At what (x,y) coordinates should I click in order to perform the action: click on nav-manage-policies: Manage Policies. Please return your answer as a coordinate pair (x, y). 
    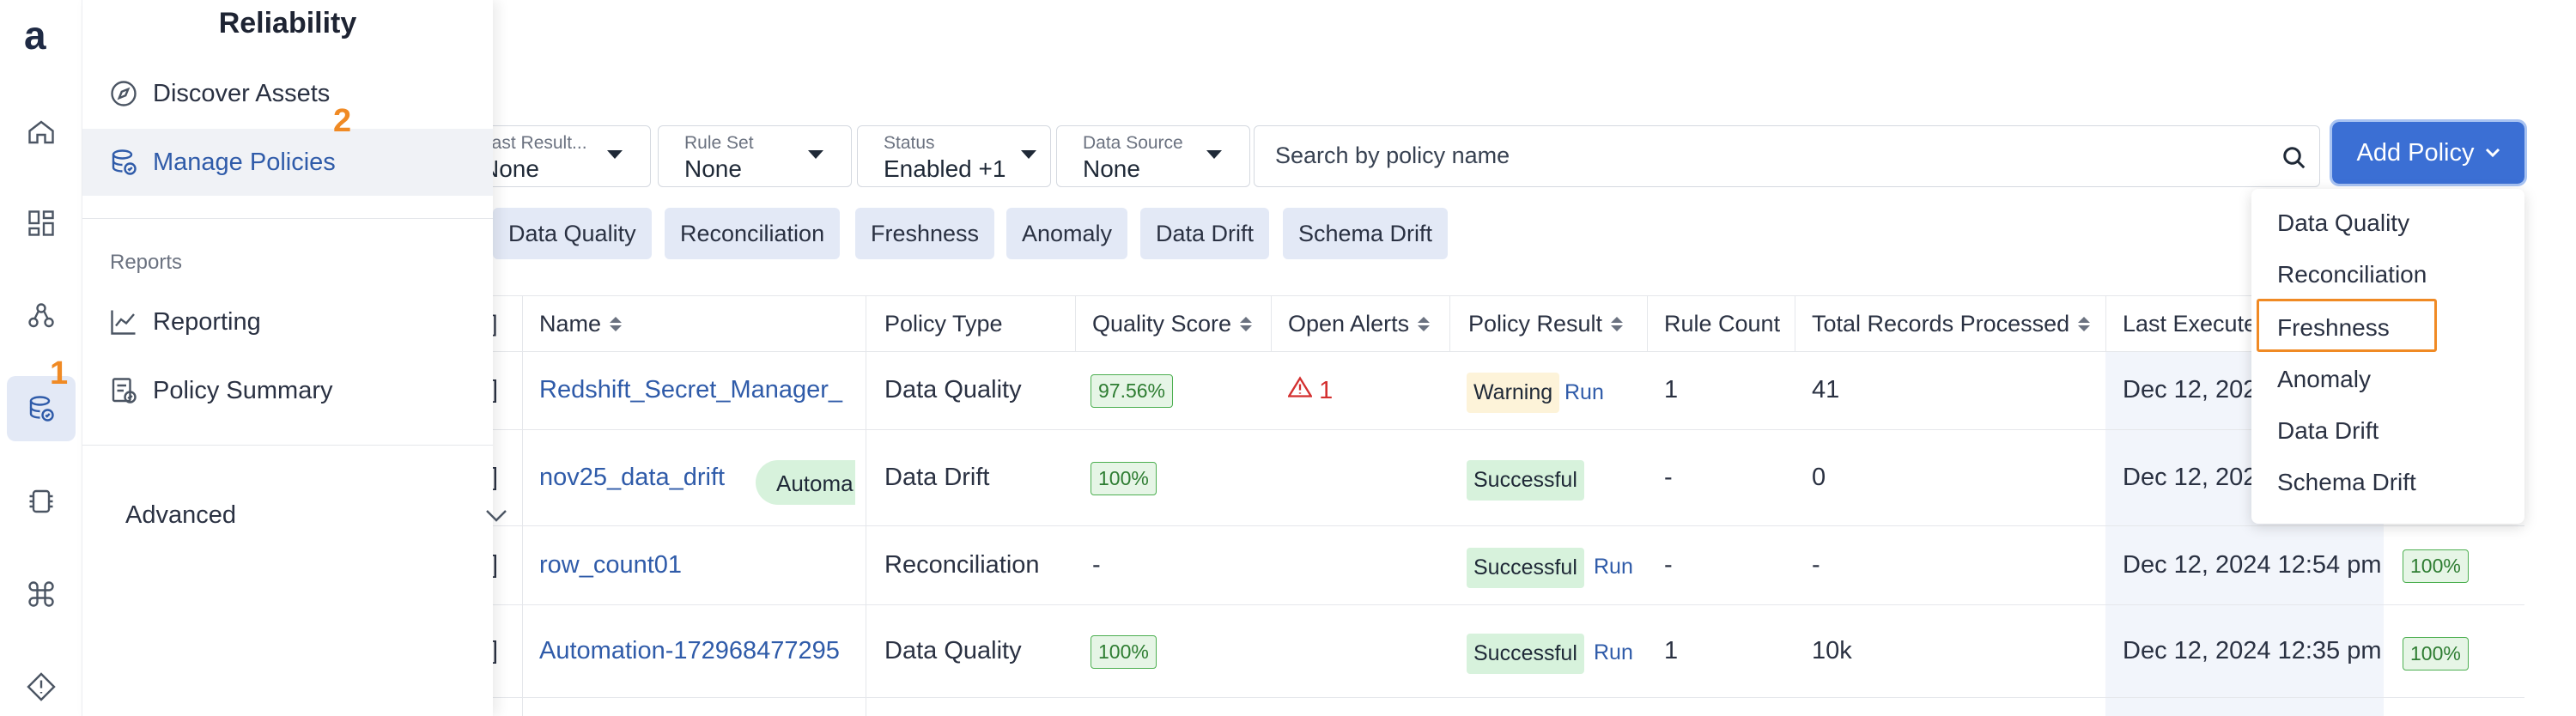
    Looking at the image, I should click on (287, 162).